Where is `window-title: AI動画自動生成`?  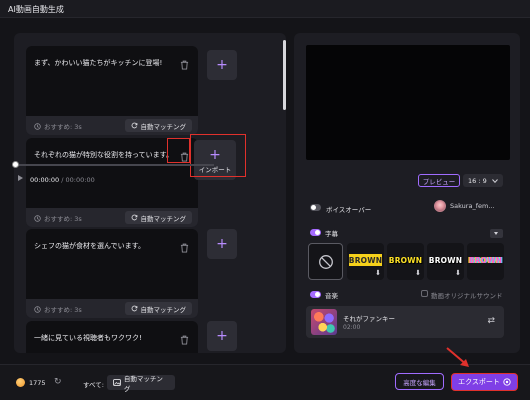 window-title: AI動画自動生成 is located at coordinates (36, 9).